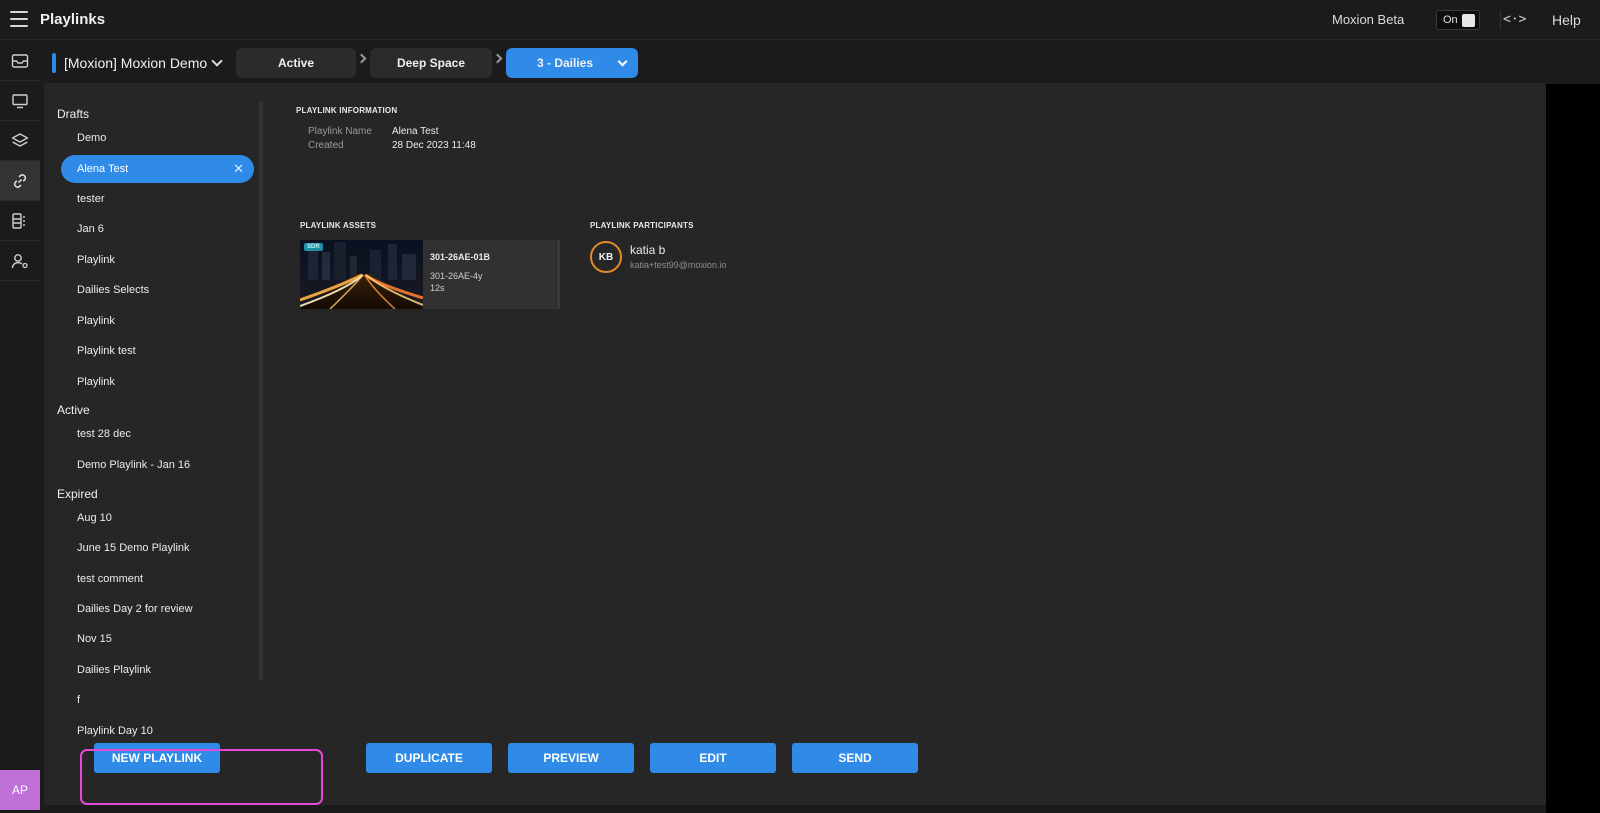 Image resolution: width=1600 pixels, height=813 pixels. What do you see at coordinates (1468, 20) in the screenshot?
I see `toggle-knob` at bounding box center [1468, 20].